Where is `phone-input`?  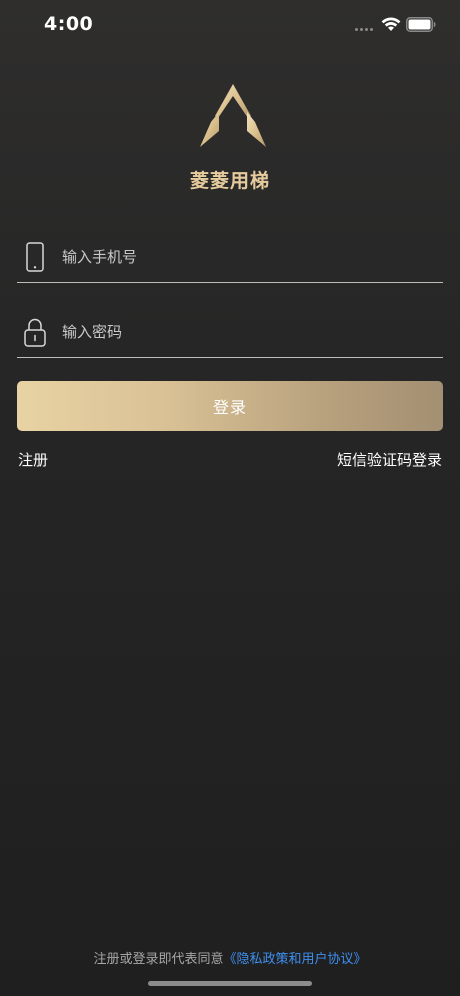 phone-input is located at coordinates (242, 257).